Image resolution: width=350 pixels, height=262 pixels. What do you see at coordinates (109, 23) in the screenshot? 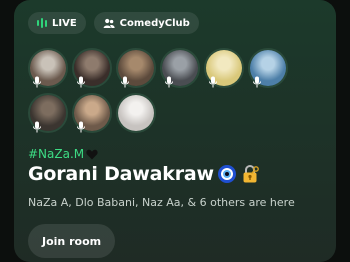
I see `people-icon` at bounding box center [109, 23].